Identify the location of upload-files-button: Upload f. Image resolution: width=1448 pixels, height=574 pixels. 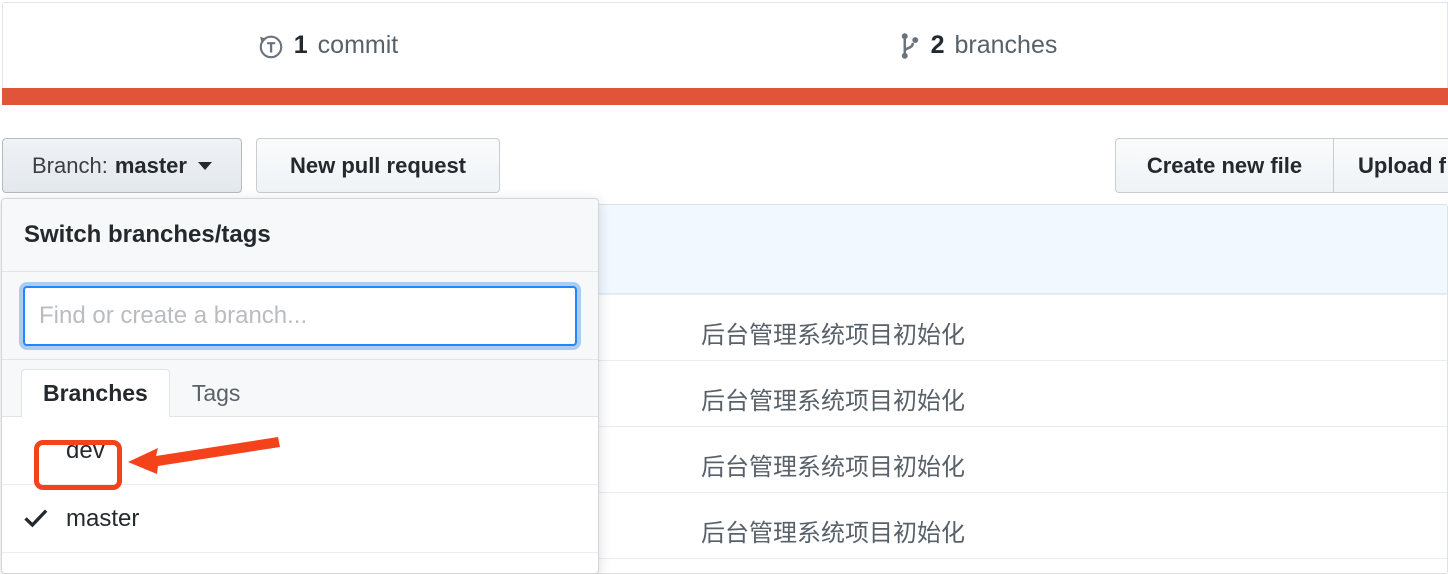
(1390, 165).